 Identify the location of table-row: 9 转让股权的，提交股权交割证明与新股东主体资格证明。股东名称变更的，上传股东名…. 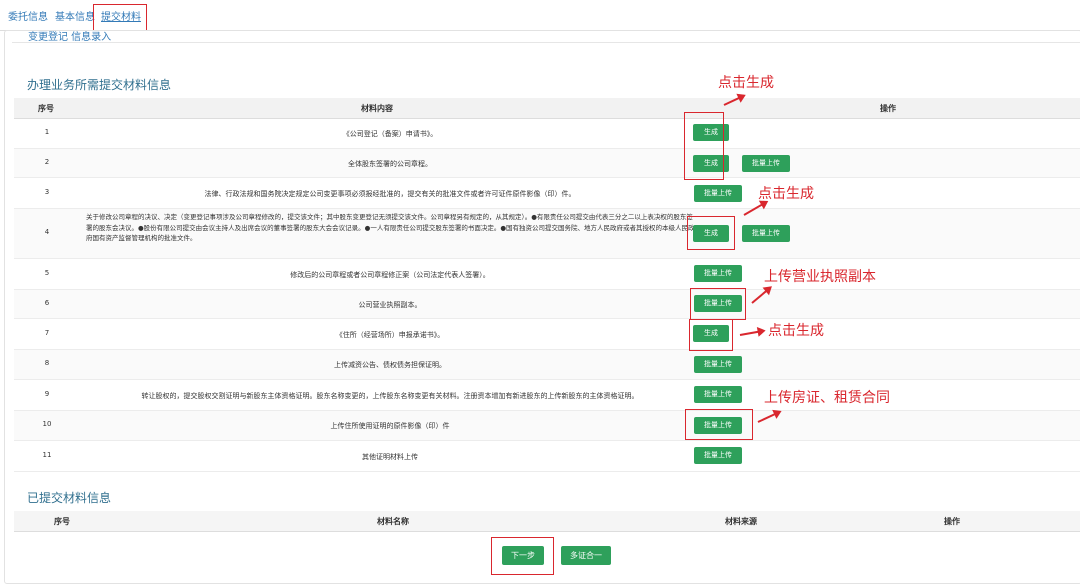
(547, 395).